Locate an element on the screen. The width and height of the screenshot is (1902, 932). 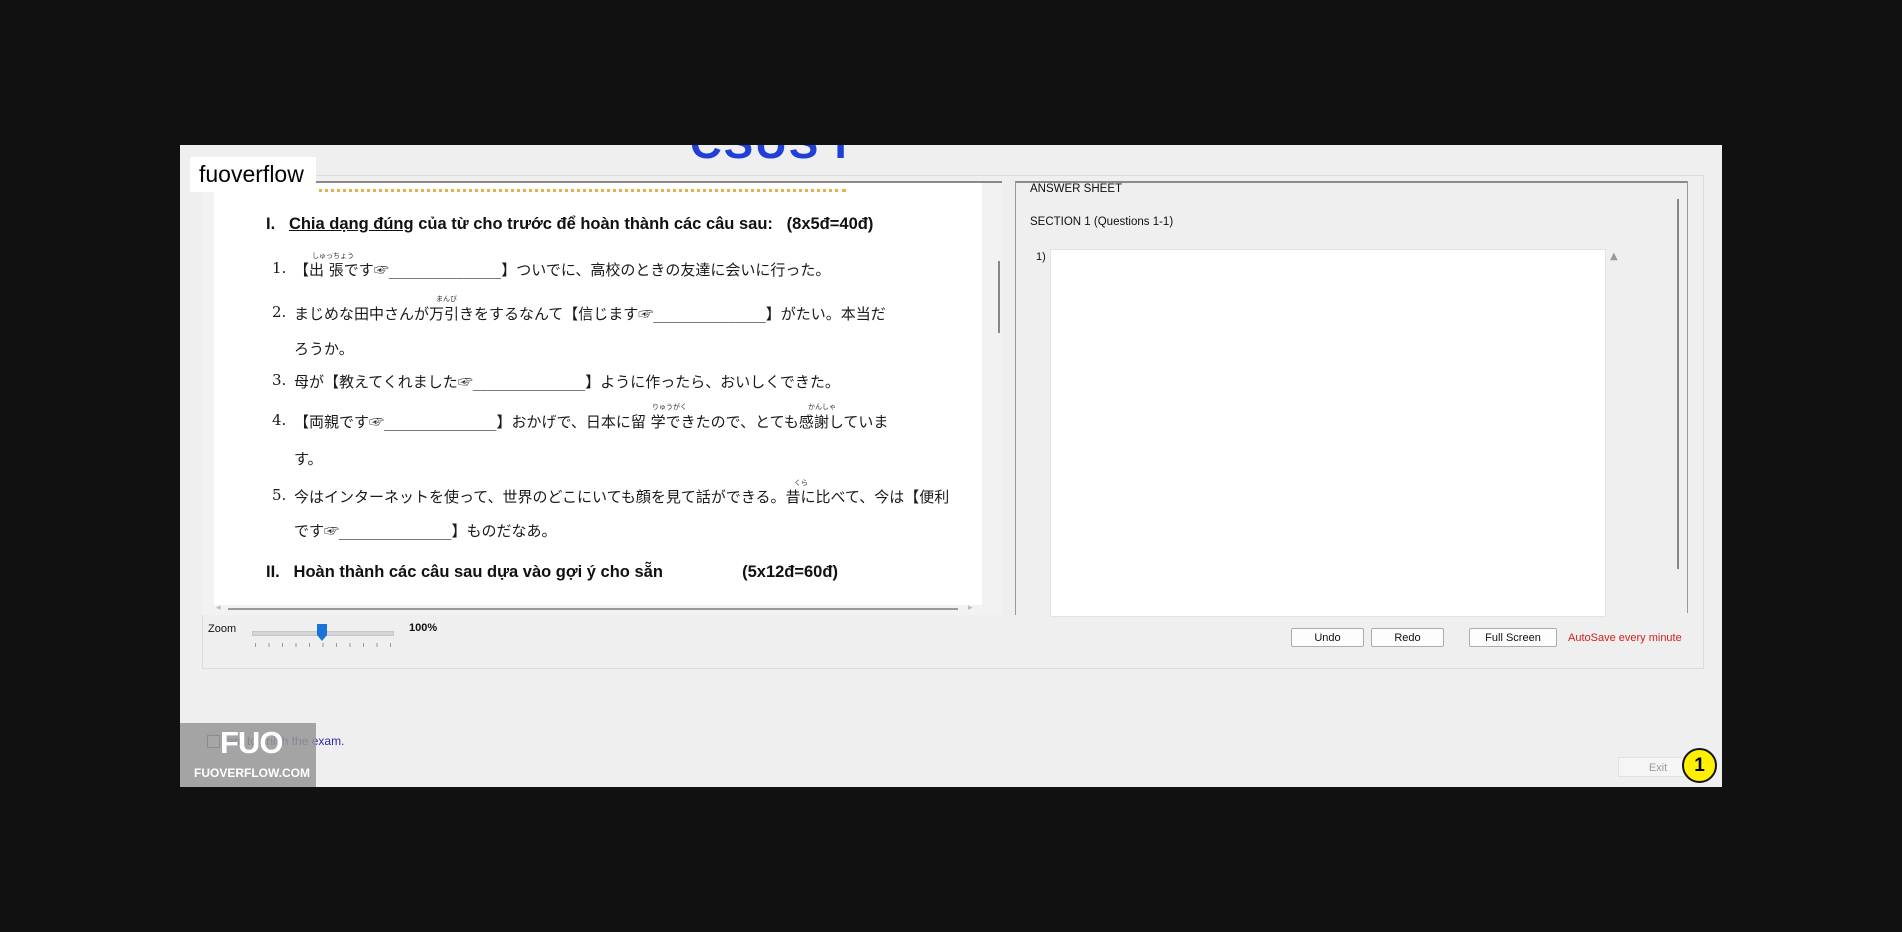
question-text-cont: す。 is located at coordinates (308, 459).